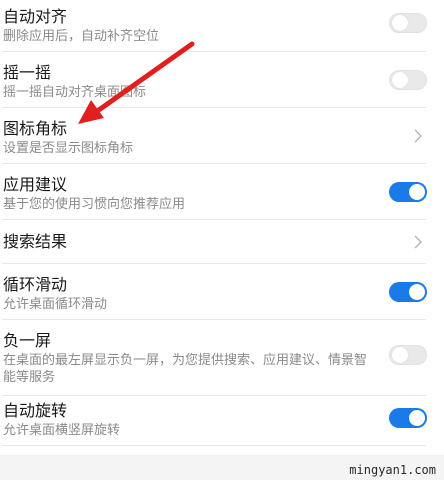  Describe the element at coordinates (55, 304) in the screenshot. I see `setting-subtitle: 允许桌面循环滑动` at that location.